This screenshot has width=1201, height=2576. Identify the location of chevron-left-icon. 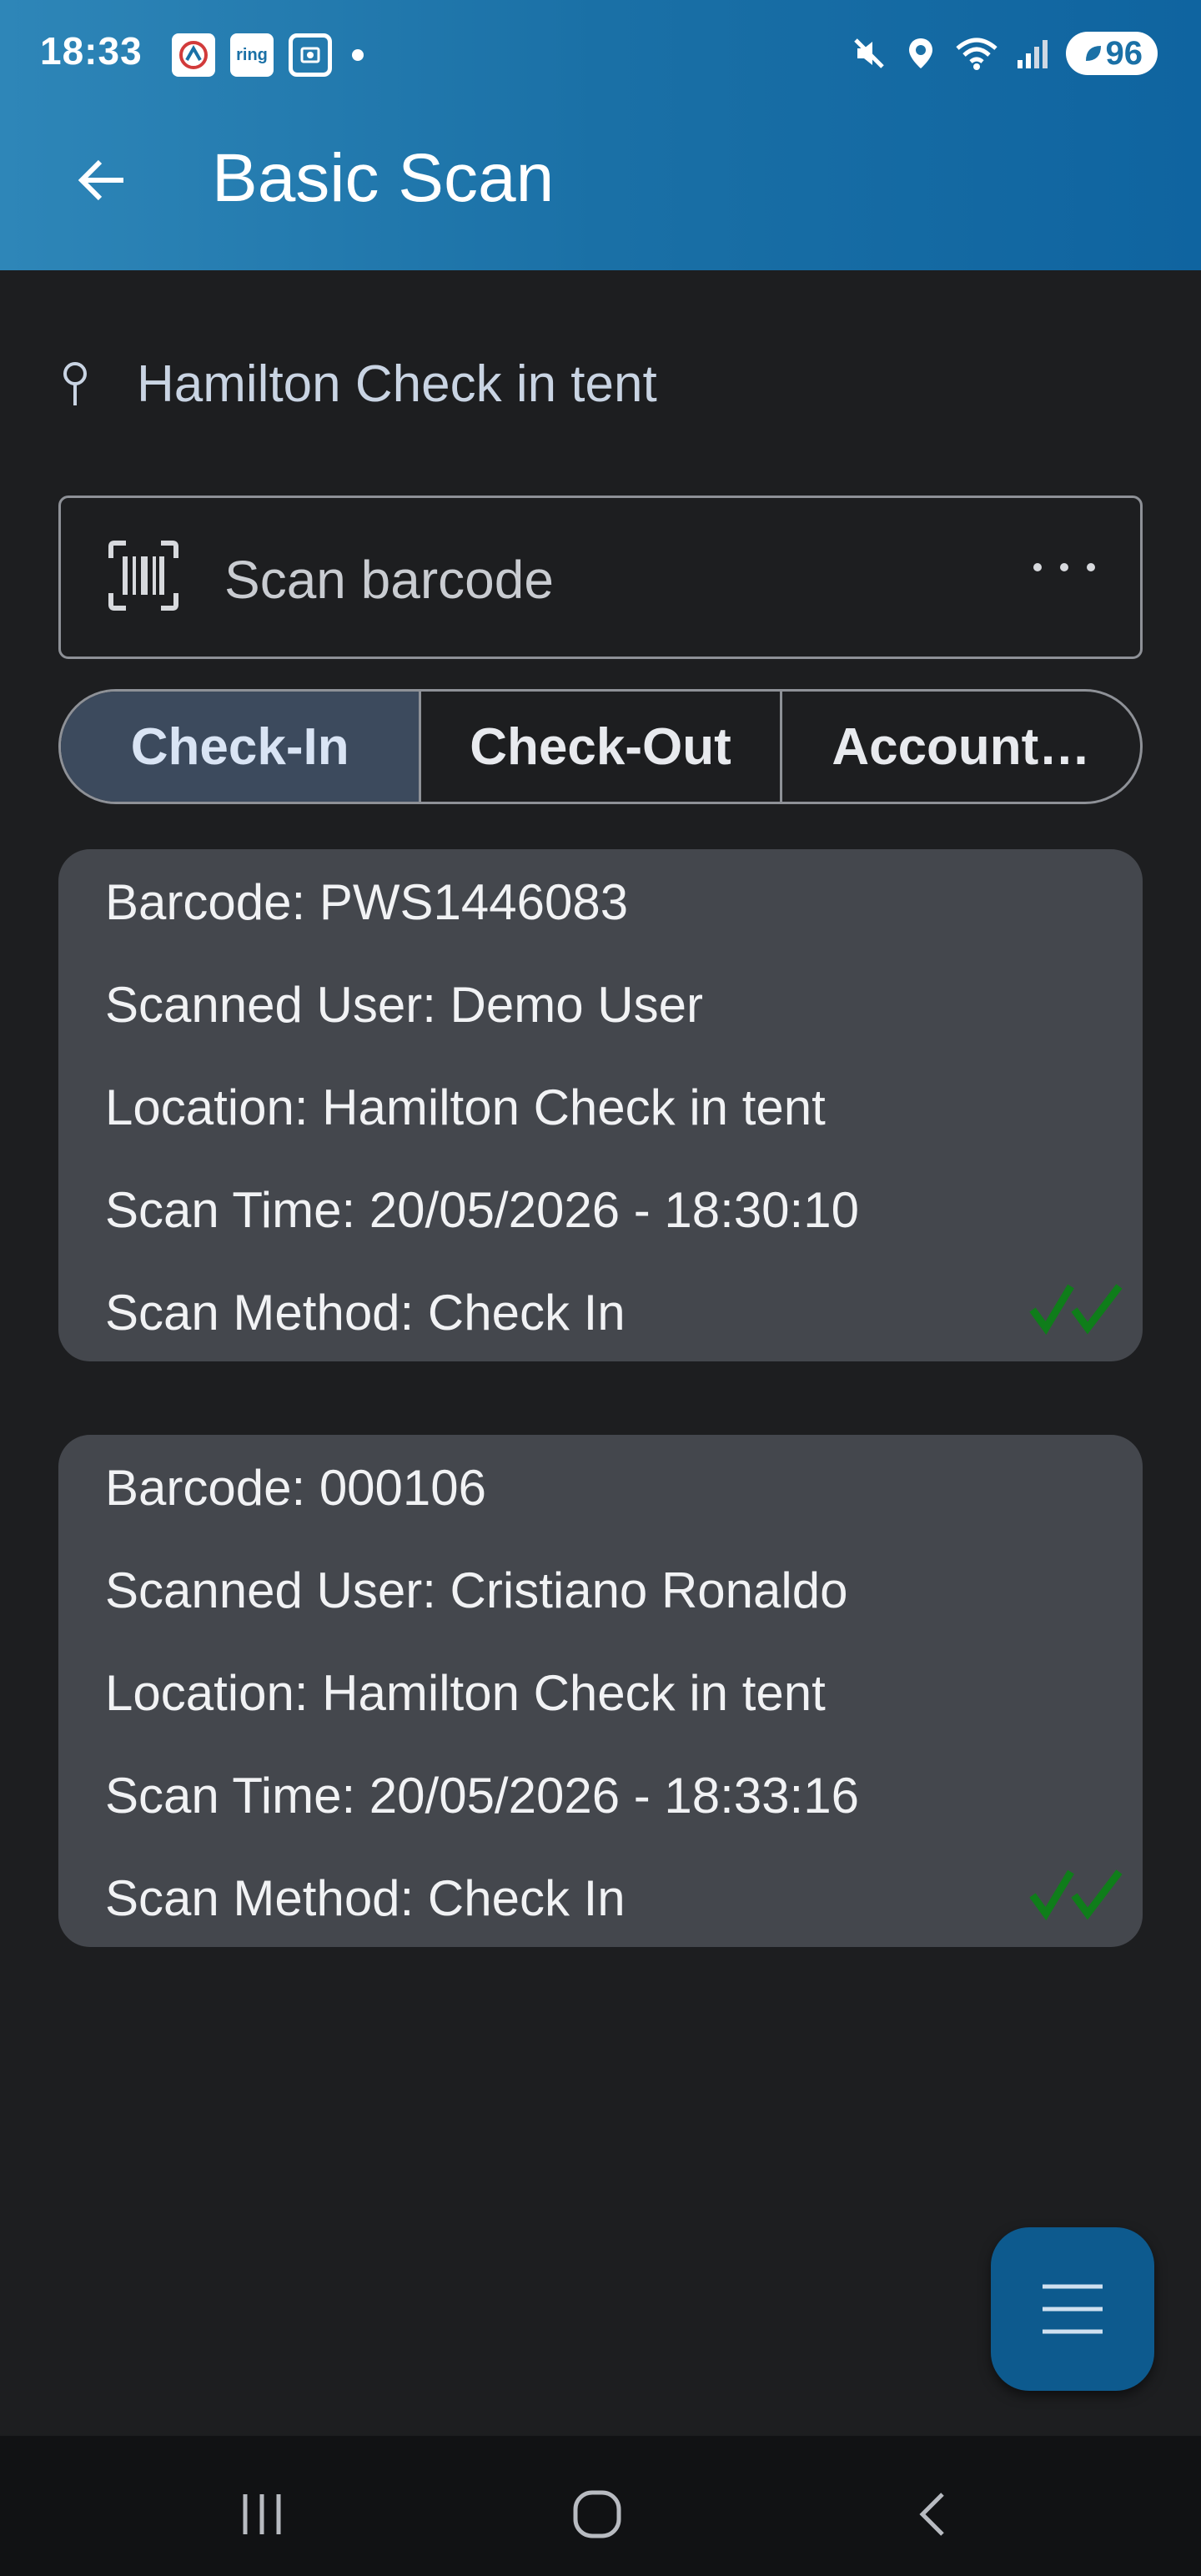
(932, 2514).